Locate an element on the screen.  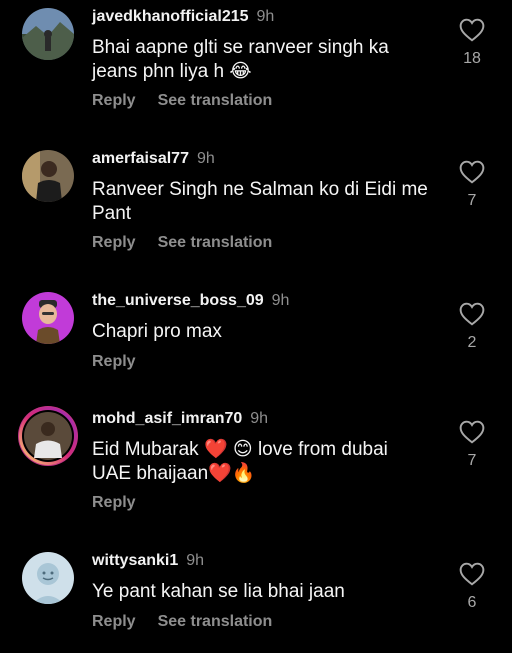
like-button: 2 is located at coordinates (472, 327).